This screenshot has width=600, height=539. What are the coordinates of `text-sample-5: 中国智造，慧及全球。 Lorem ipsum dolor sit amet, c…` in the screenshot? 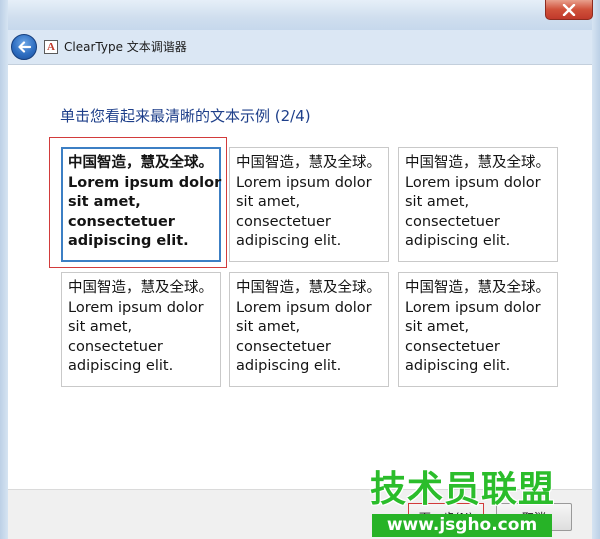 It's located at (309, 329).